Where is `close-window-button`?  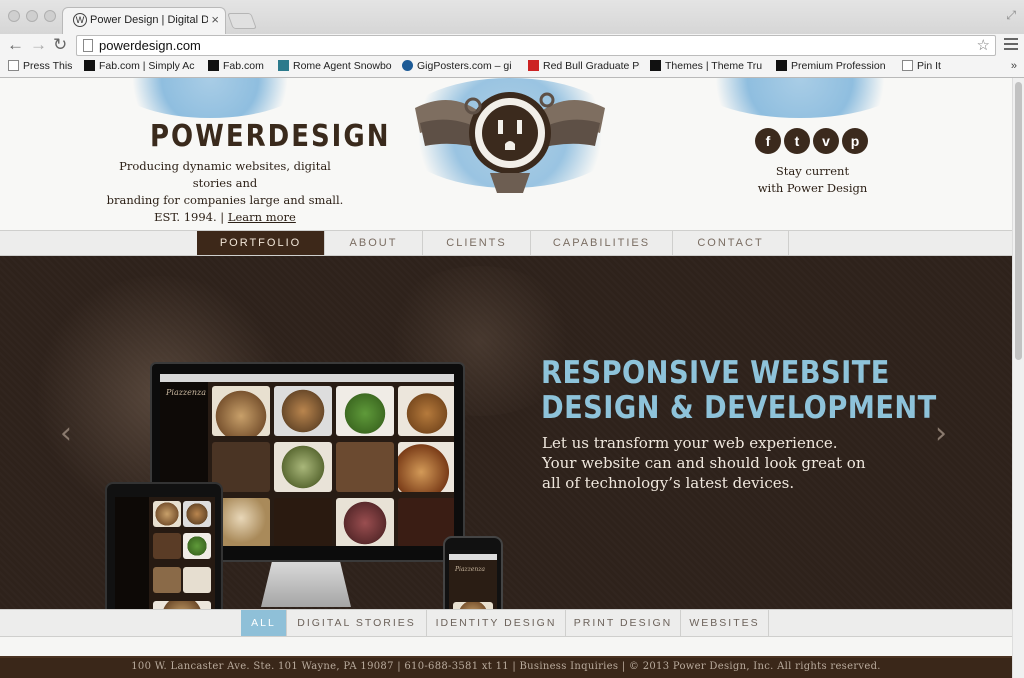 close-window-button is located at coordinates (14, 16).